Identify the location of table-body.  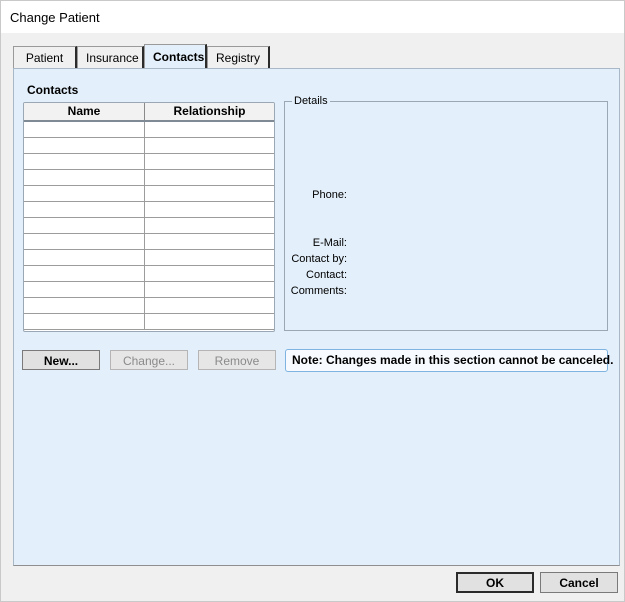
(149, 226).